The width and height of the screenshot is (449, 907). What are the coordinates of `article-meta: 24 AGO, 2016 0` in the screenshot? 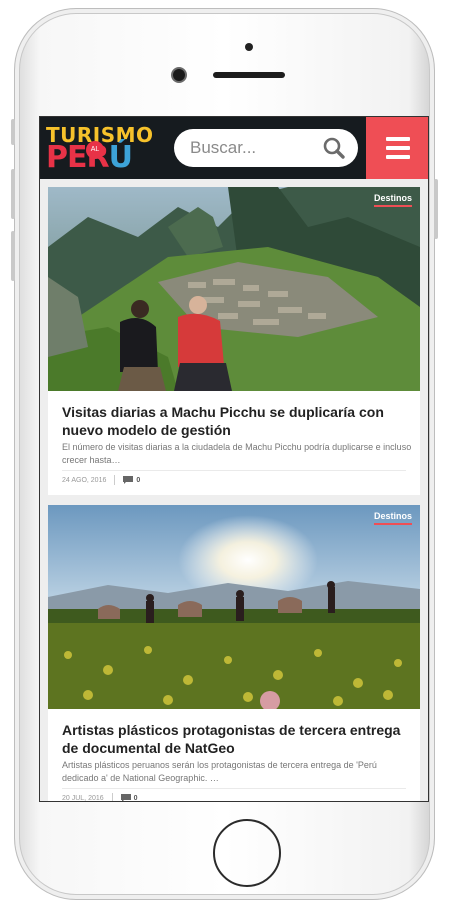 It's located at (101, 480).